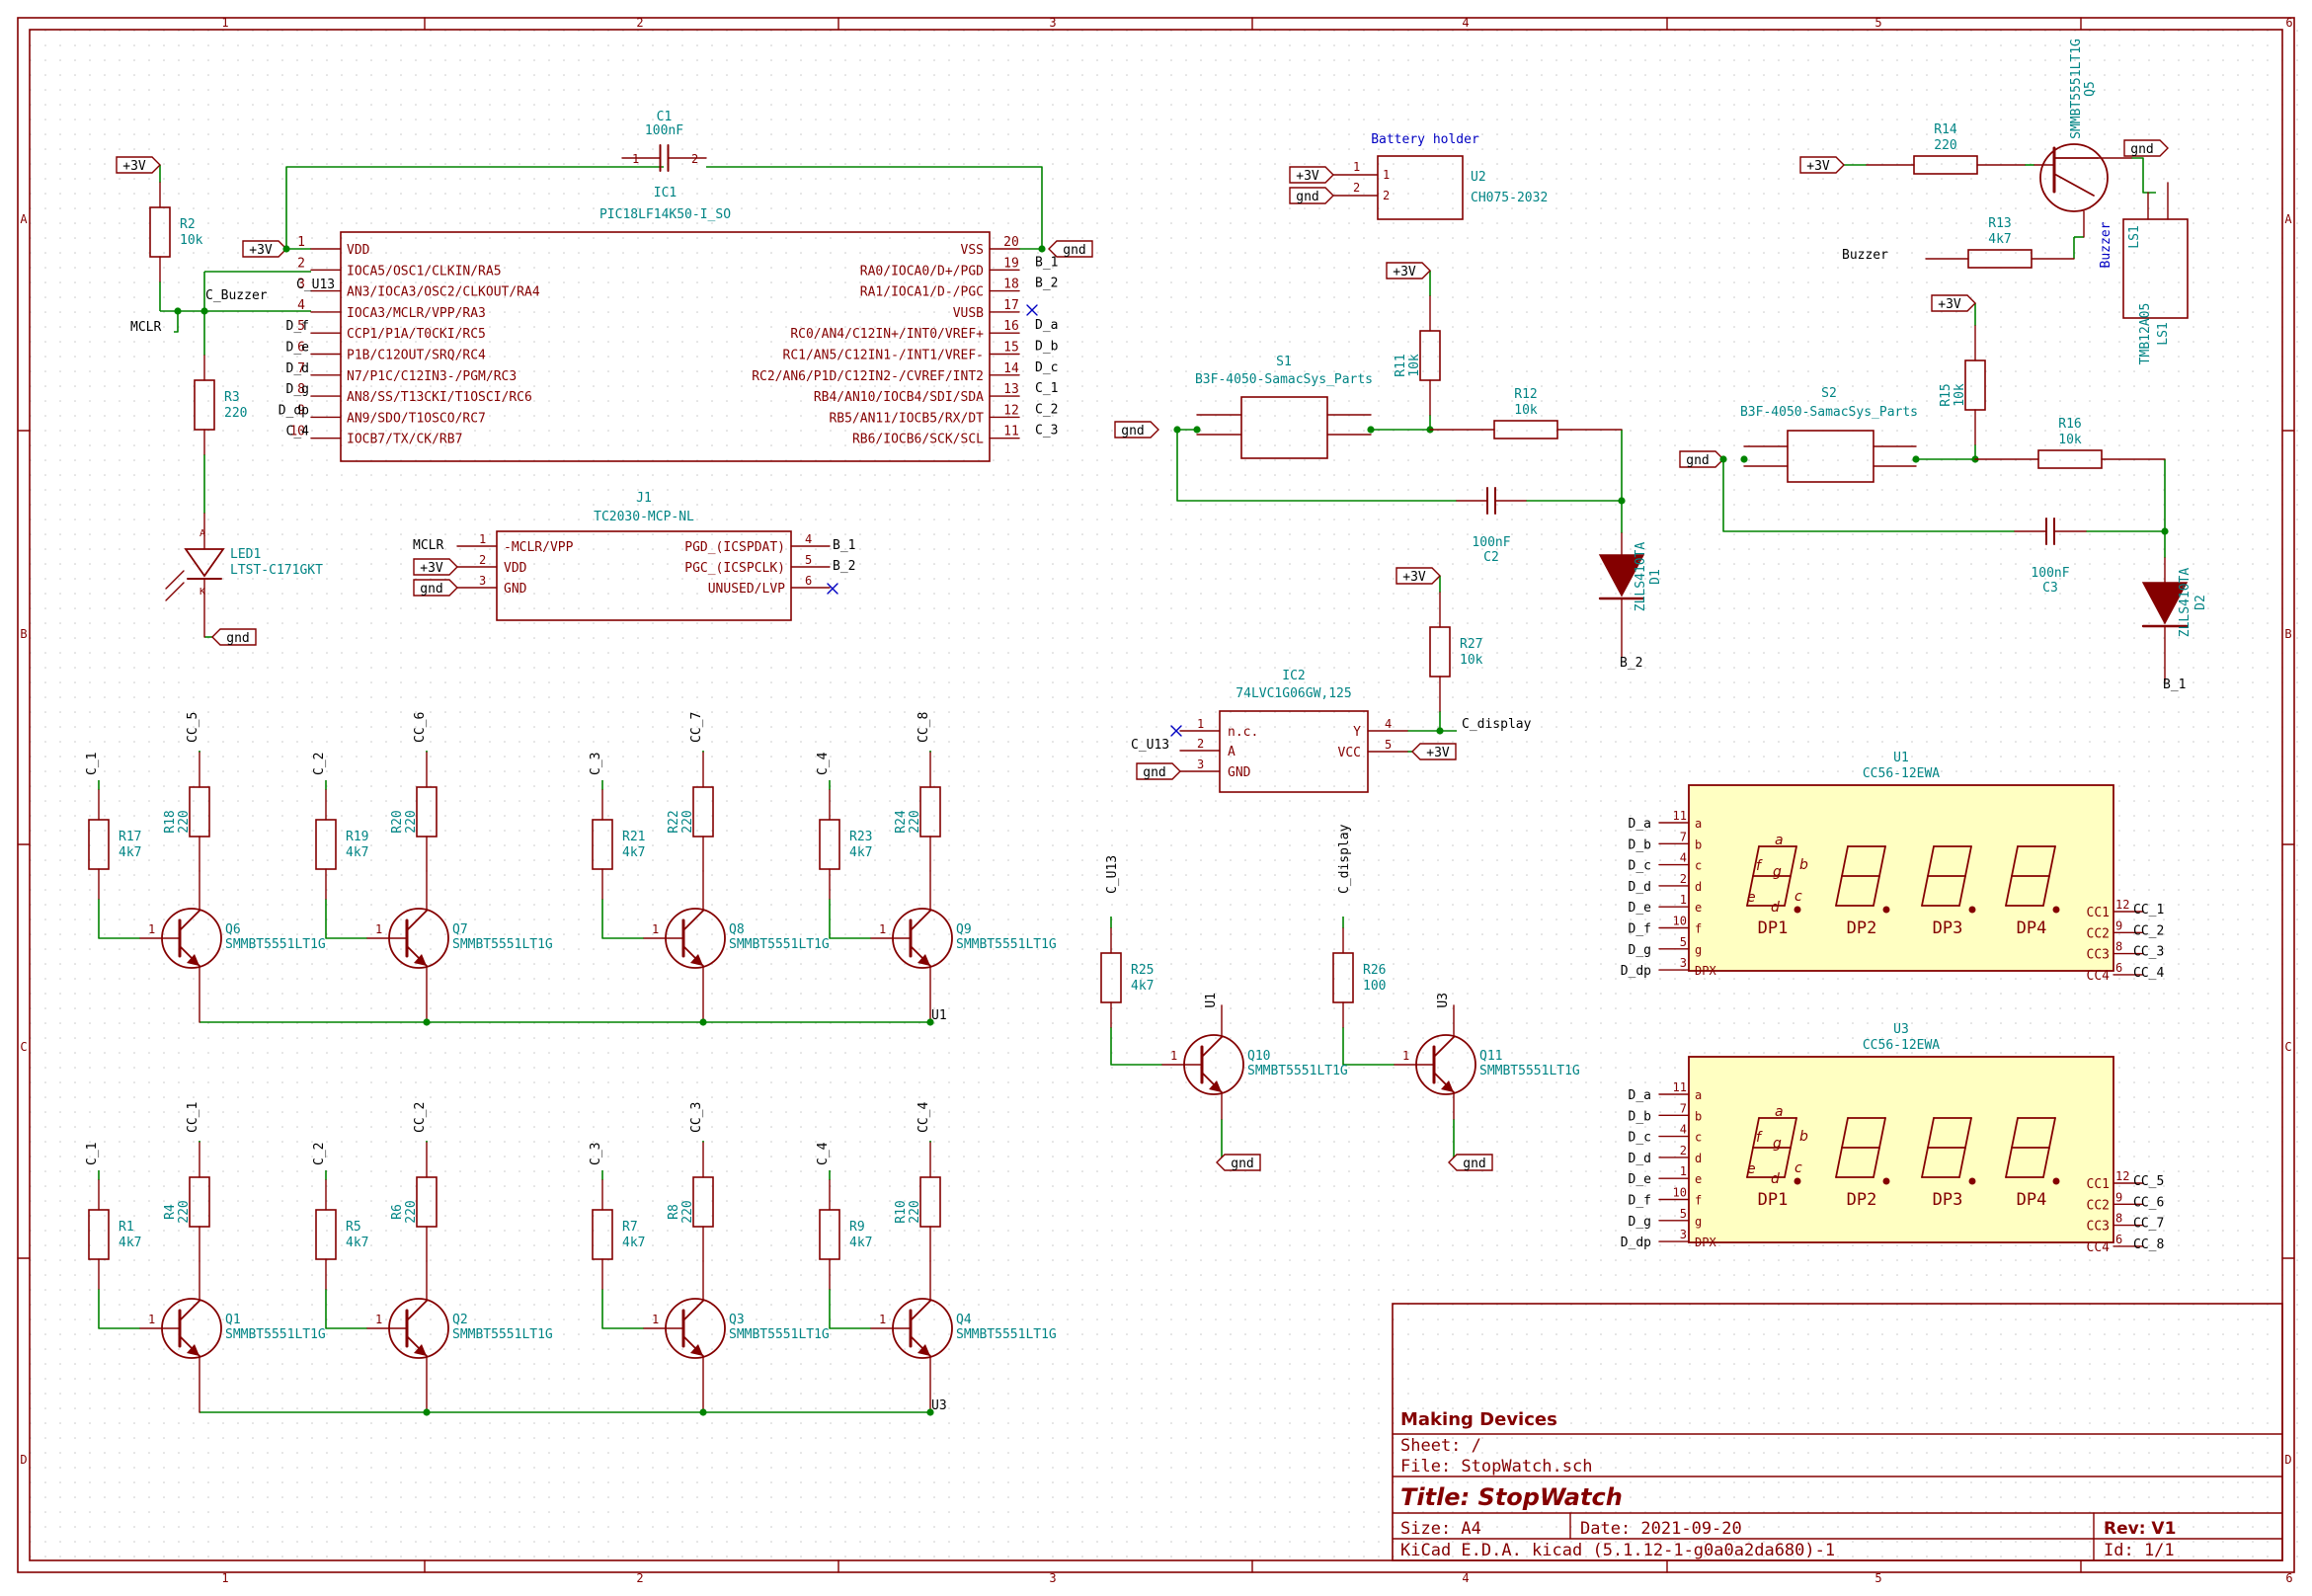  What do you see at coordinates (922, 292) in the screenshot?
I see `pin-name: RA1/IOCA1/D-/PGC` at bounding box center [922, 292].